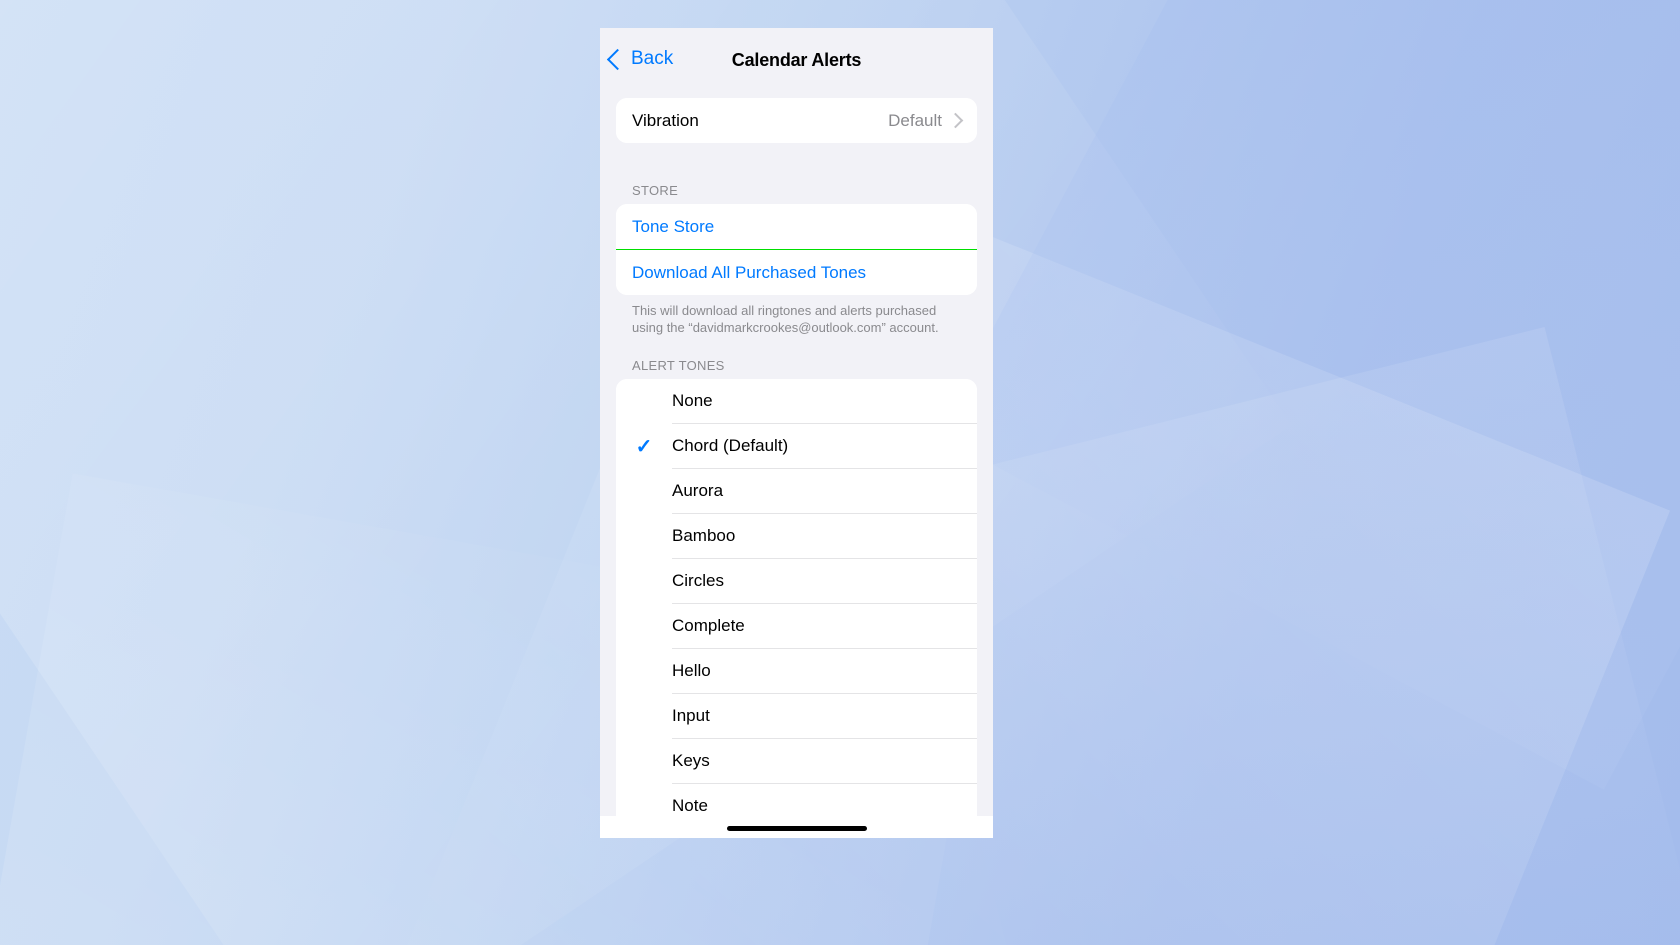 The image size is (1680, 945). I want to click on download-all-purchased-tones-row: Download All Purchased Tones, so click(796, 272).